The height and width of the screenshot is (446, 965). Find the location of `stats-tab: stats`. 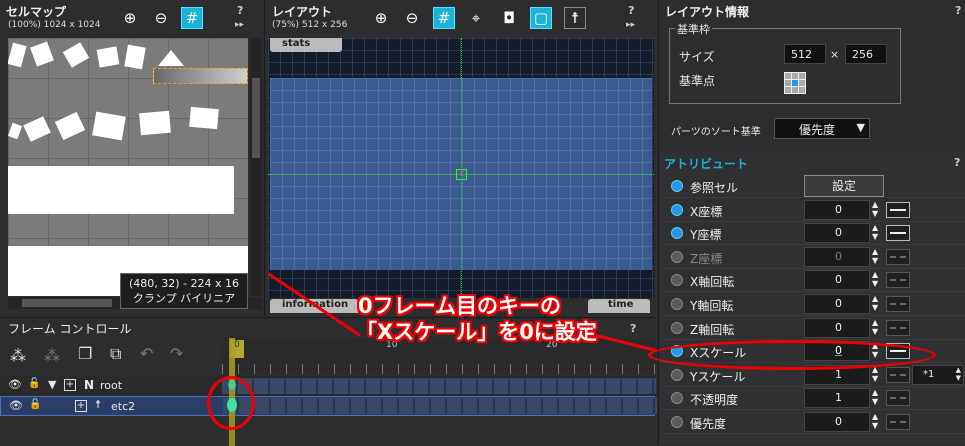

stats-tab: stats is located at coordinates (306, 45).